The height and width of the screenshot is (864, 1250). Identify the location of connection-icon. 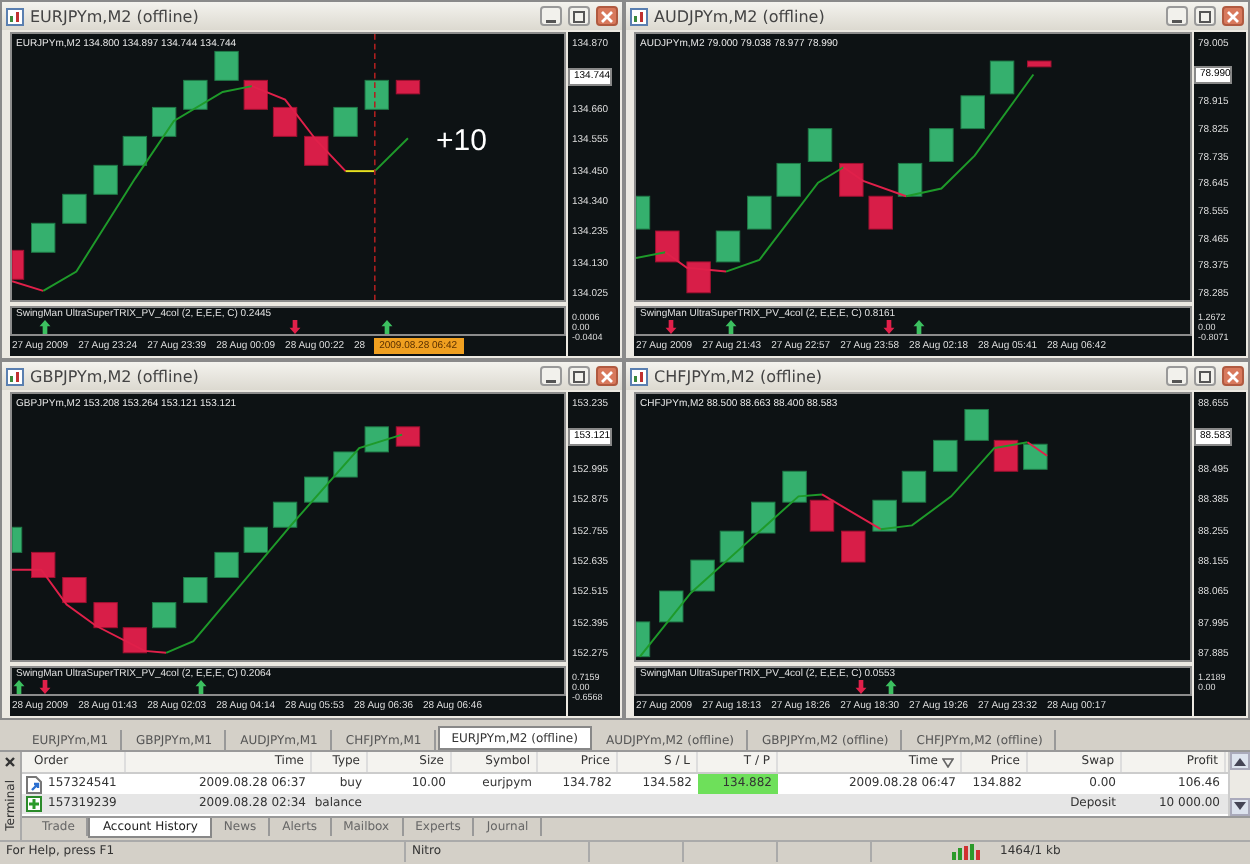
(966, 852).